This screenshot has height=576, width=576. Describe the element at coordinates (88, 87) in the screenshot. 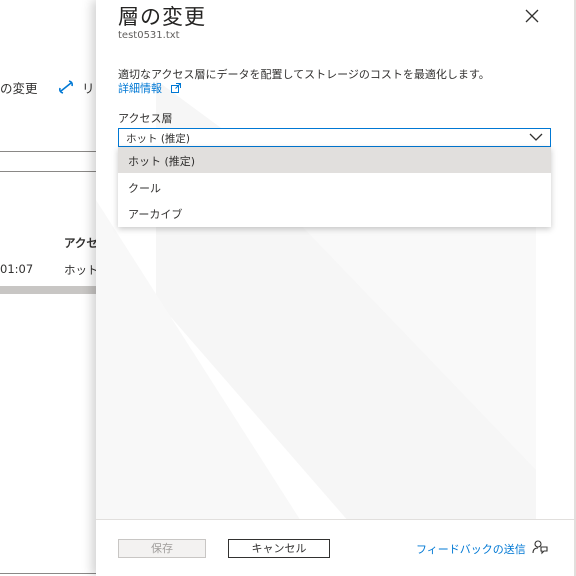

I see `toolbar-rehydrate-button: リ` at that location.